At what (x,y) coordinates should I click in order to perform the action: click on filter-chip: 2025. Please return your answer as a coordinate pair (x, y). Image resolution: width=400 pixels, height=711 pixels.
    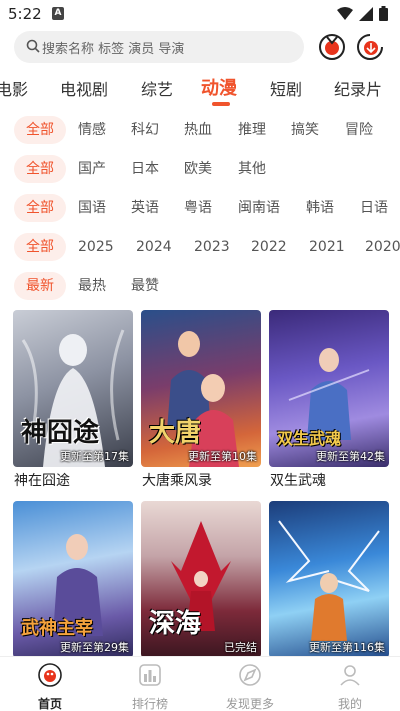
    Looking at the image, I should click on (96, 247).